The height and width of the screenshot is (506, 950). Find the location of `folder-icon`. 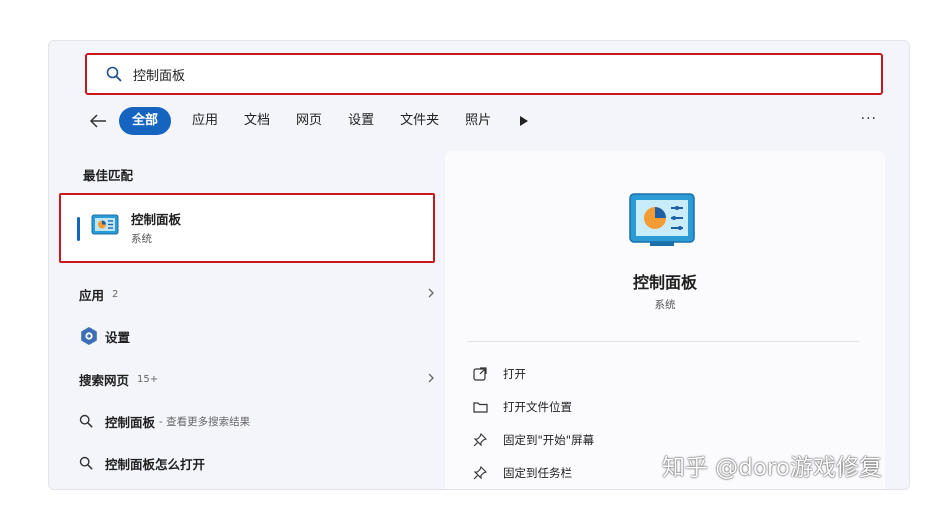

folder-icon is located at coordinates (488, 407).